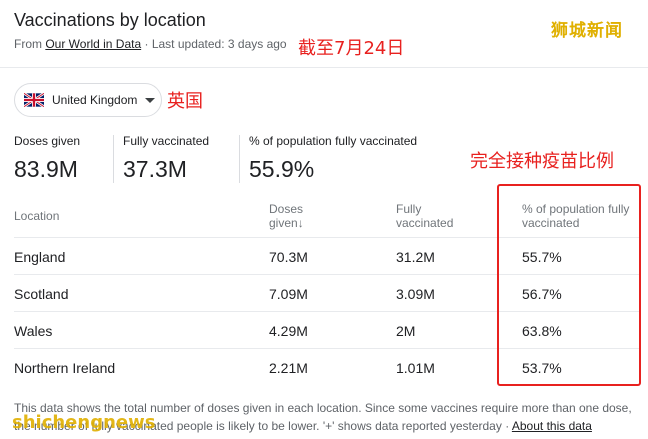  Describe the element at coordinates (333, 158) in the screenshot. I see `stat-pct-fully-vaccinated: % of population fully vaccinated 55.9%` at that location.